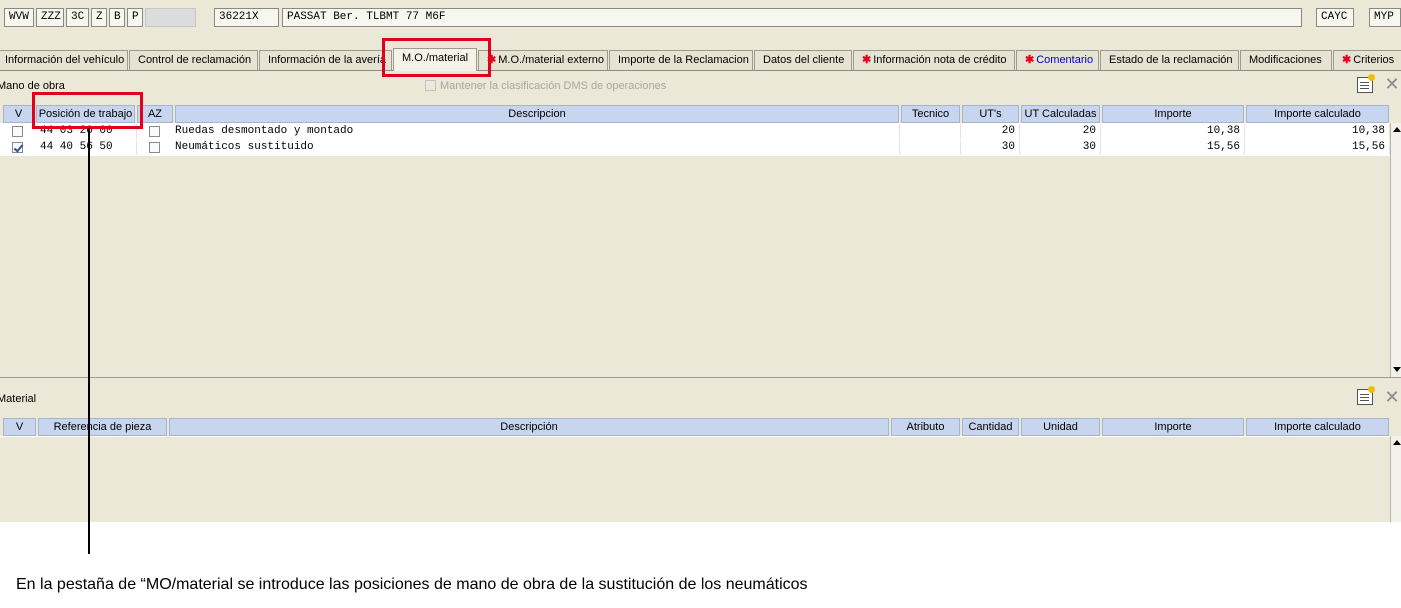  What do you see at coordinates (1395, 479) in the screenshot?
I see `material-scrollbar` at bounding box center [1395, 479].